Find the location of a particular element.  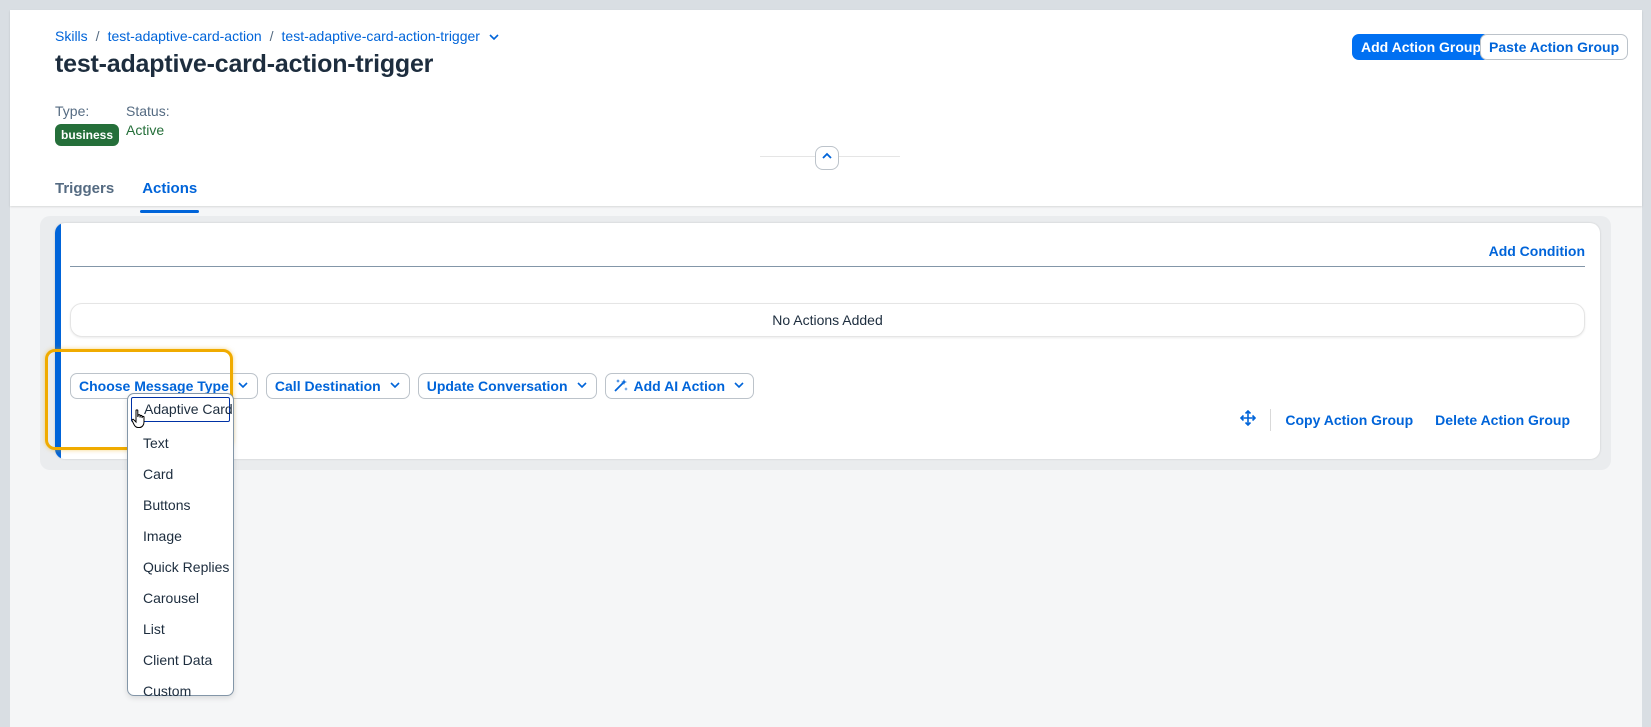

page-title: test-adaptive-card-action-trigger is located at coordinates (244, 64).